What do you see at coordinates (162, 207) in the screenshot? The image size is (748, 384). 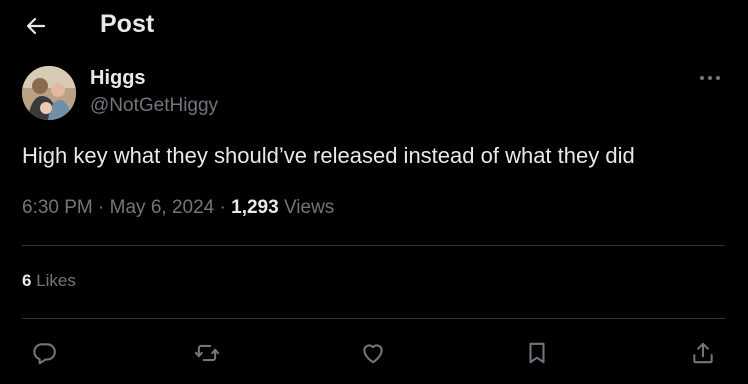 I see `post-date: May 6, 2024` at bounding box center [162, 207].